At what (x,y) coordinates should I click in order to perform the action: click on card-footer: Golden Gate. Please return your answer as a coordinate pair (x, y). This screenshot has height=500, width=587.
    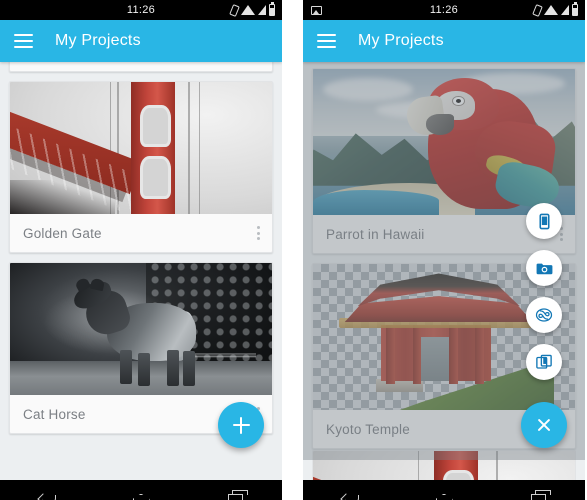
    Looking at the image, I should click on (141, 233).